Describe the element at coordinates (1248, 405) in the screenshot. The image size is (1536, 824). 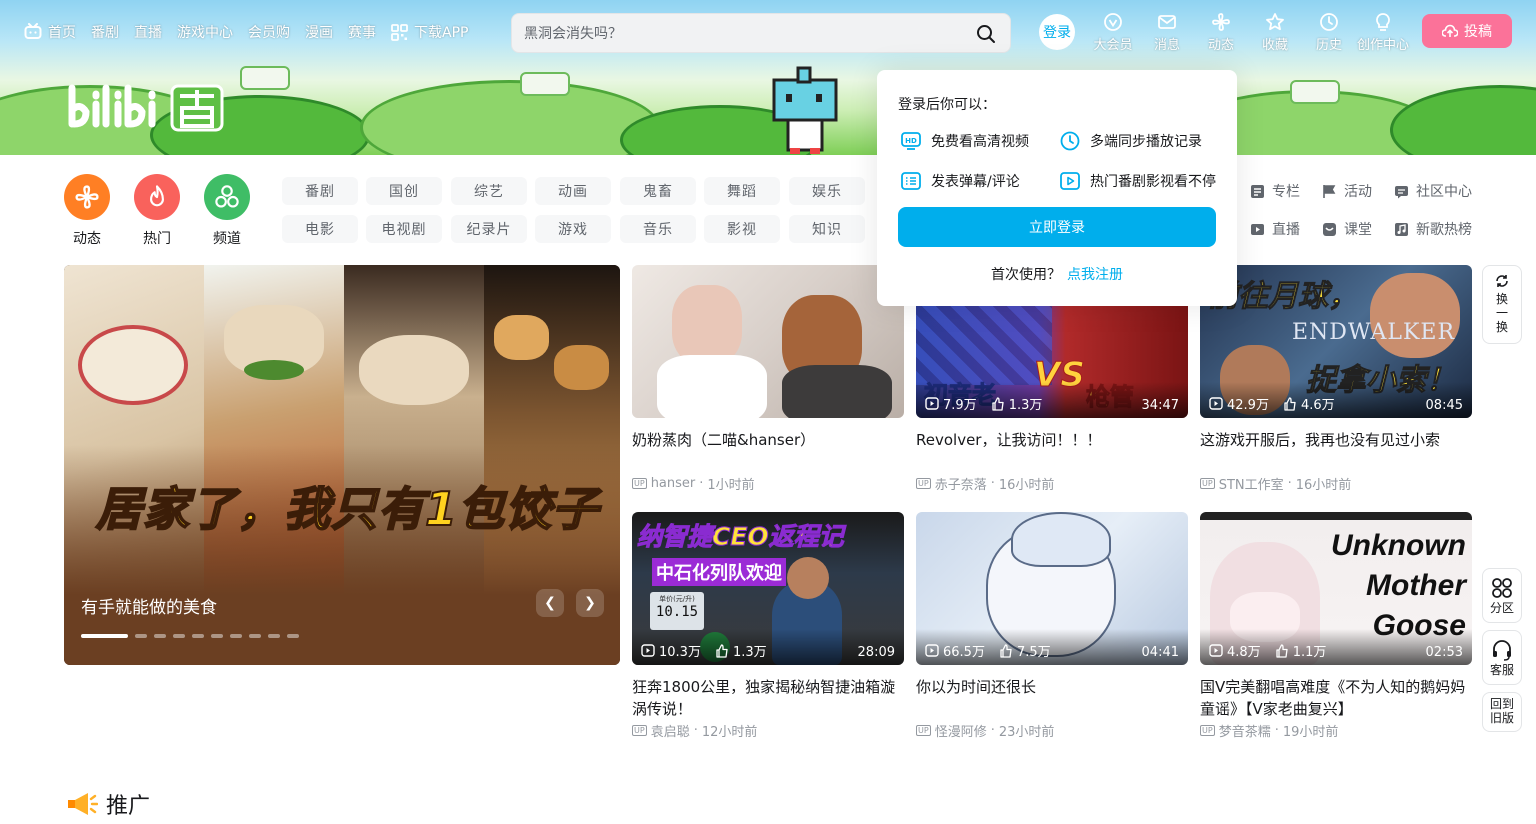
I see `view-count-value: 42.9万` at that location.